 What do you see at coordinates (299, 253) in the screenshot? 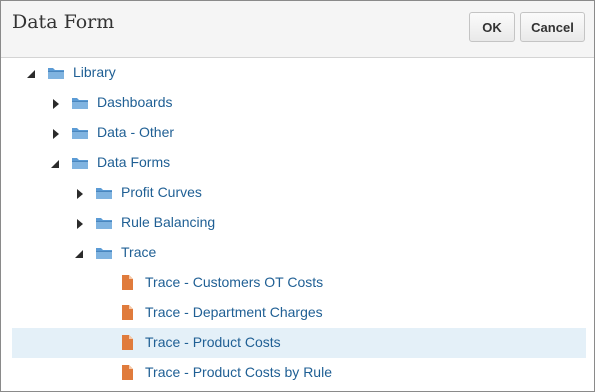
I see `tree-item-trace: Trace` at bounding box center [299, 253].